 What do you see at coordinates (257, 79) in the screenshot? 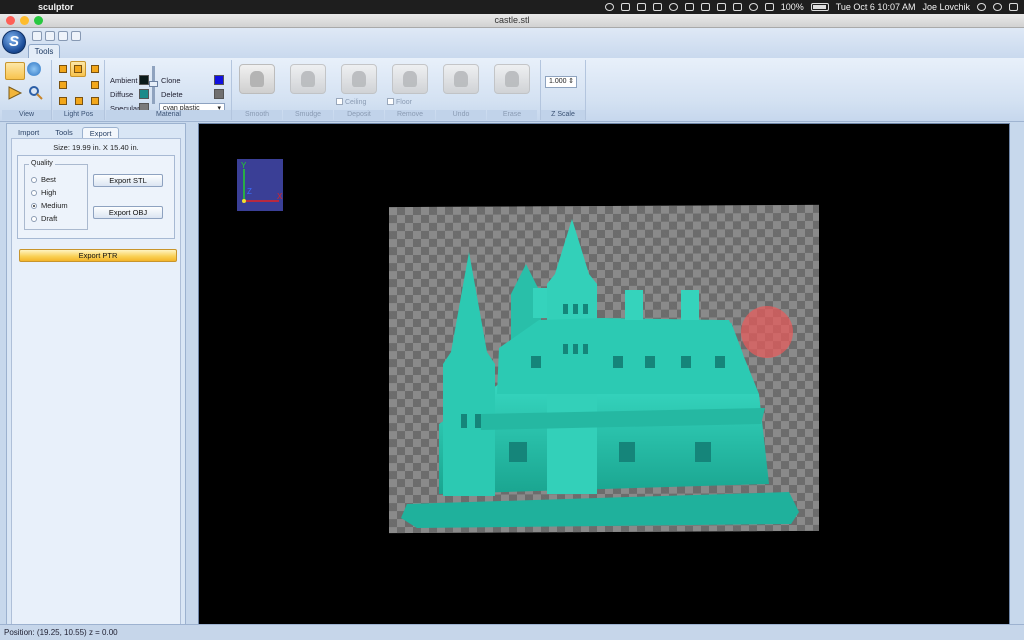
I see `smooth-icon` at bounding box center [257, 79].